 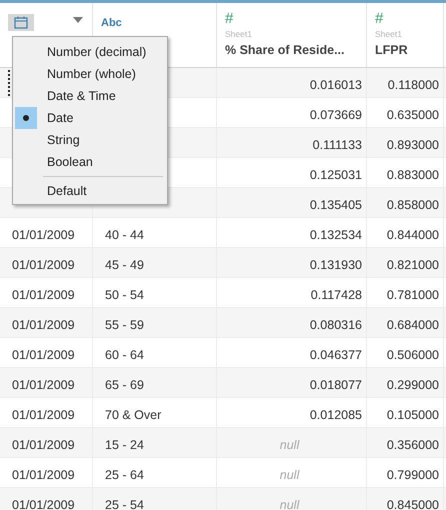 What do you see at coordinates (96, 52) in the screenshot?
I see `menu-item: Number (decimal)` at bounding box center [96, 52].